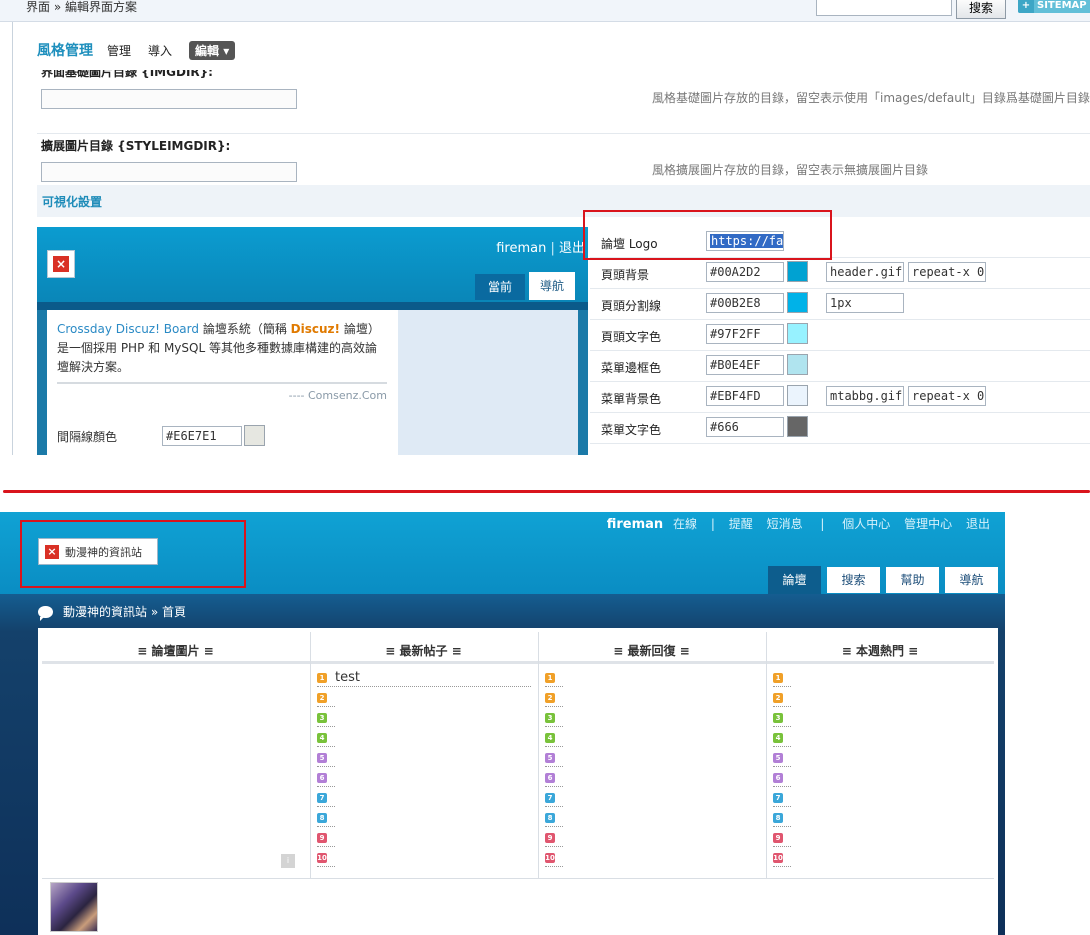 Image resolution: width=1090 pixels, height=935 pixels. I want to click on tab-search: 搜索, so click(853, 580).